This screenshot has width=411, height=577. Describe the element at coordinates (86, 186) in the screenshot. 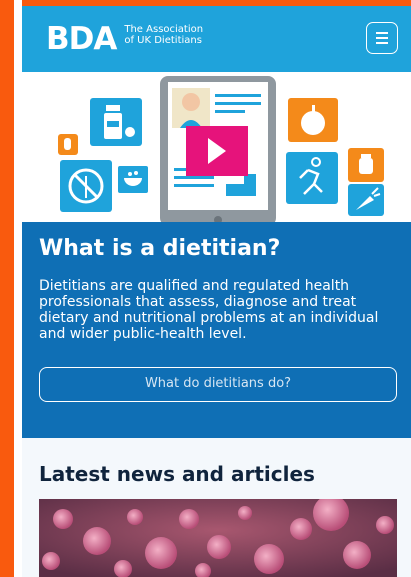

I see `wheat-free-icon` at that location.